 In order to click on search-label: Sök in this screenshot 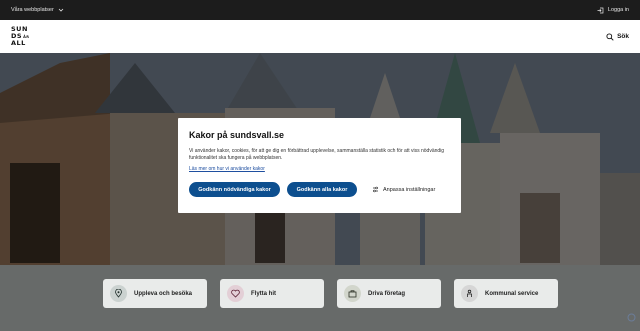, I will do `click(623, 36)`.